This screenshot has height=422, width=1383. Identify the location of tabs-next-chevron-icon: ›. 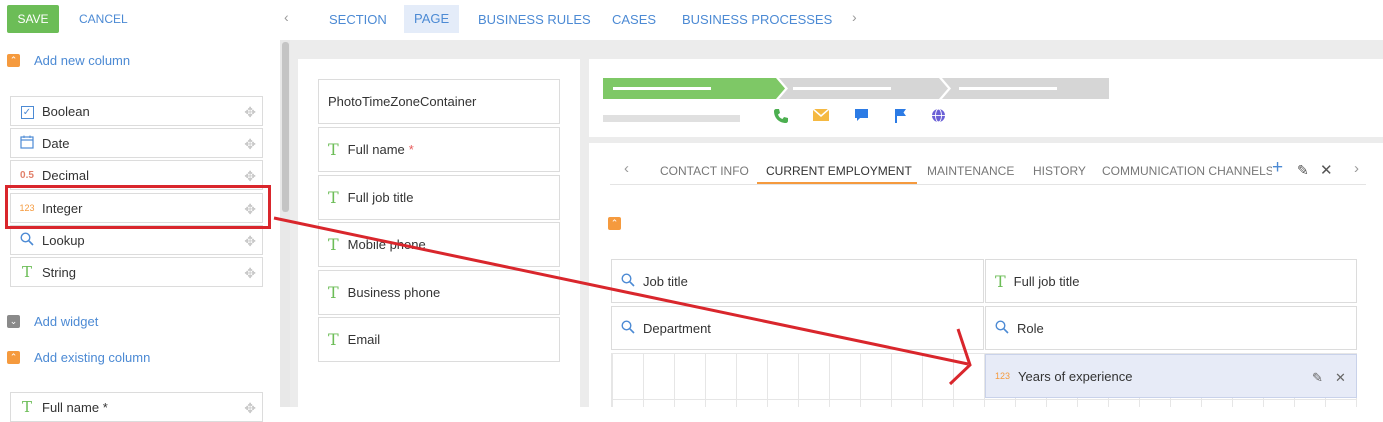
(854, 17).